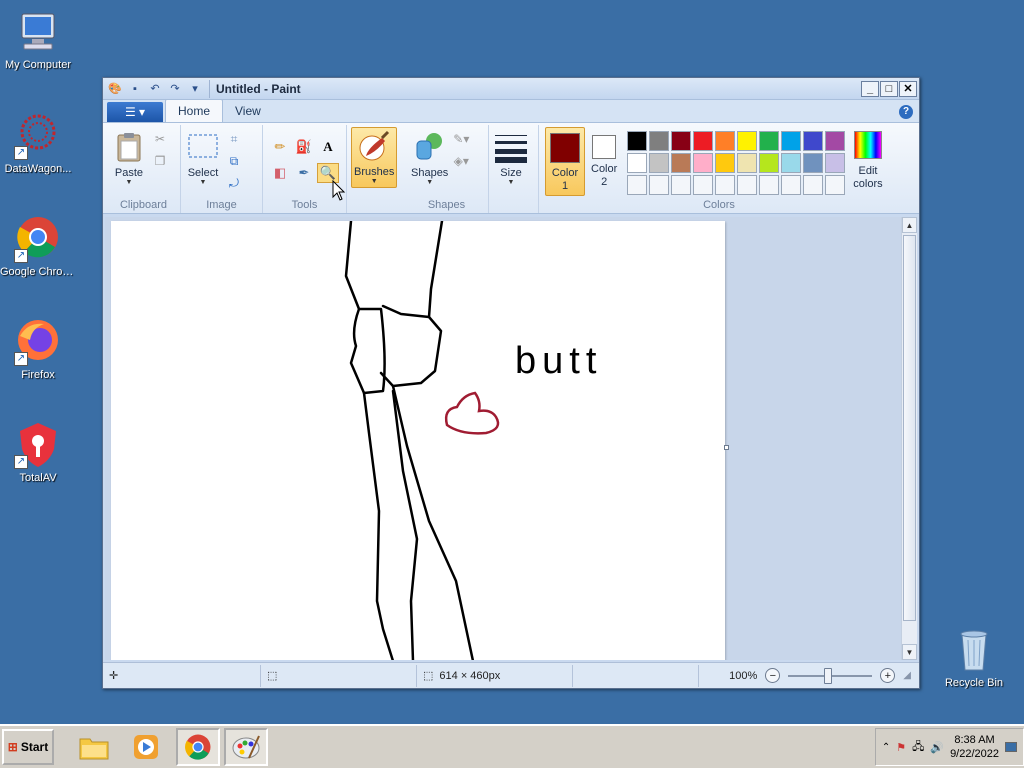 This screenshot has width=1024, height=768. Describe the element at coordinates (870, 88) in the screenshot. I see `minimize-button: _` at that location.